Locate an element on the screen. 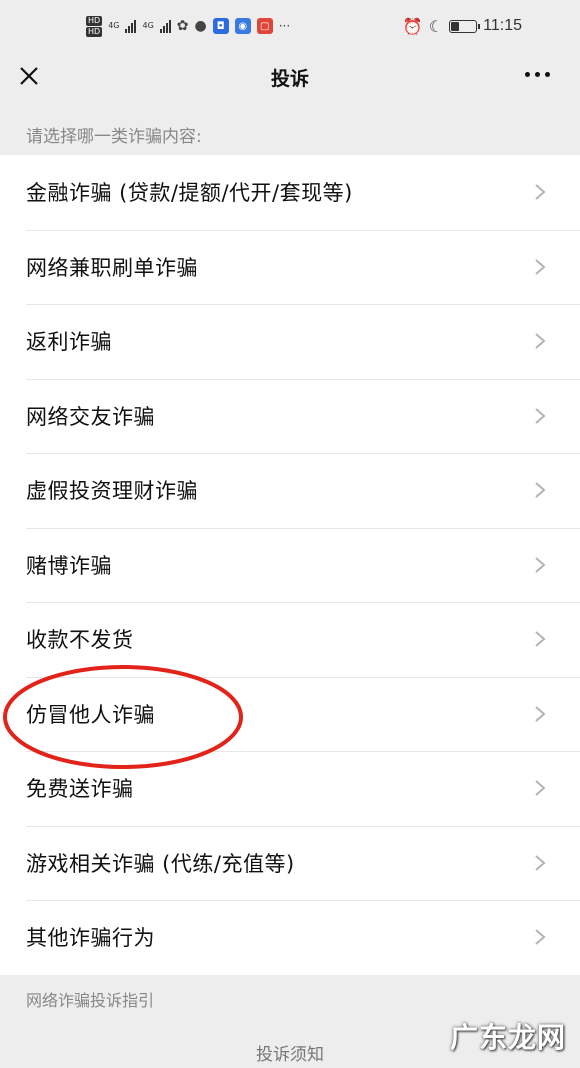 Image resolution: width=580 pixels, height=1068 pixels. complaint-guide-link: 网络诈骗投诉指引 is located at coordinates (90, 999).